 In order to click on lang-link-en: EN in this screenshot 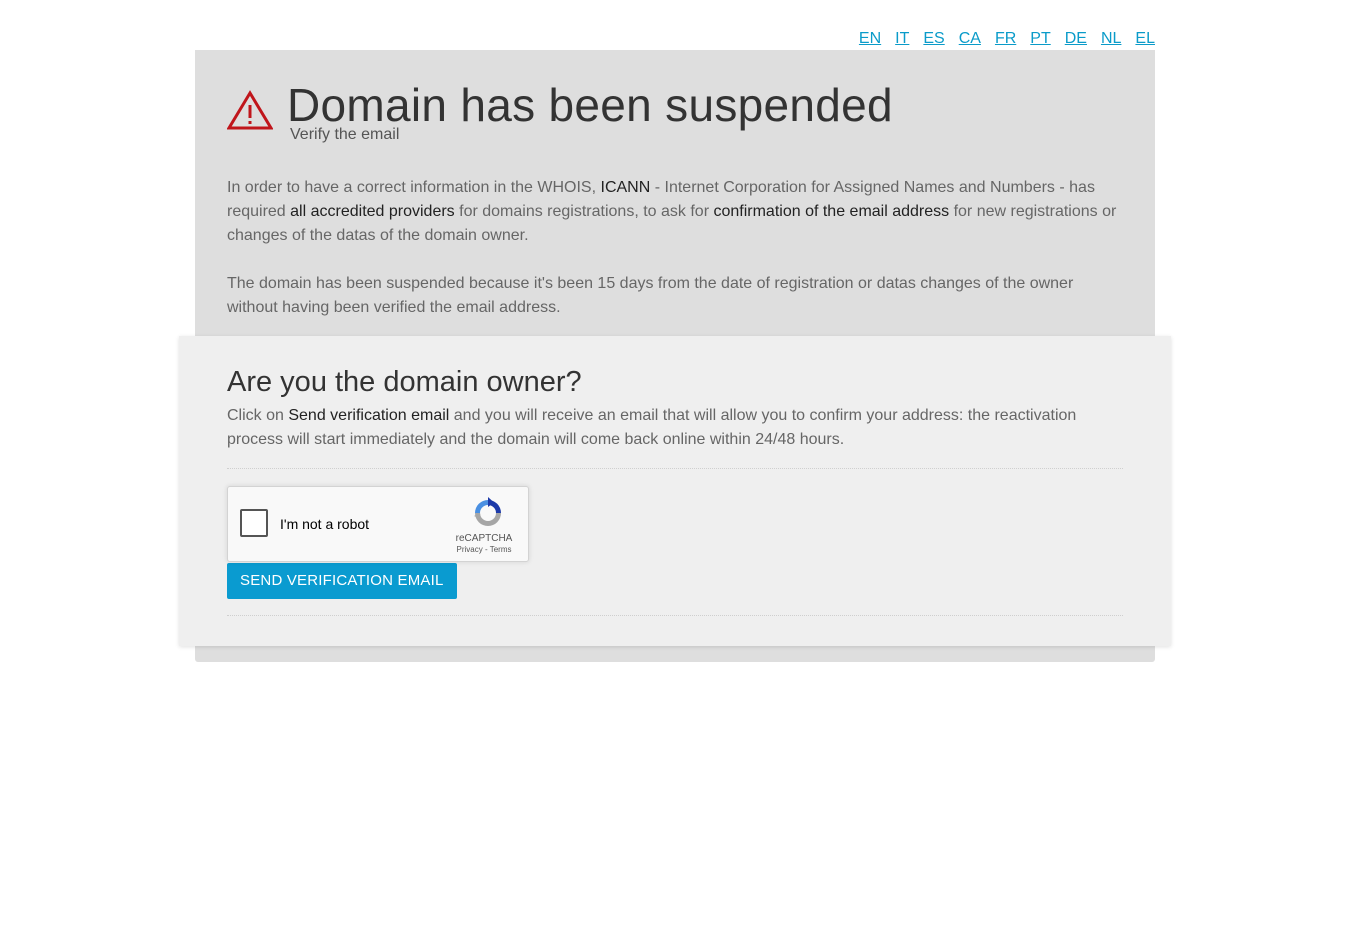, I will do `click(870, 39)`.